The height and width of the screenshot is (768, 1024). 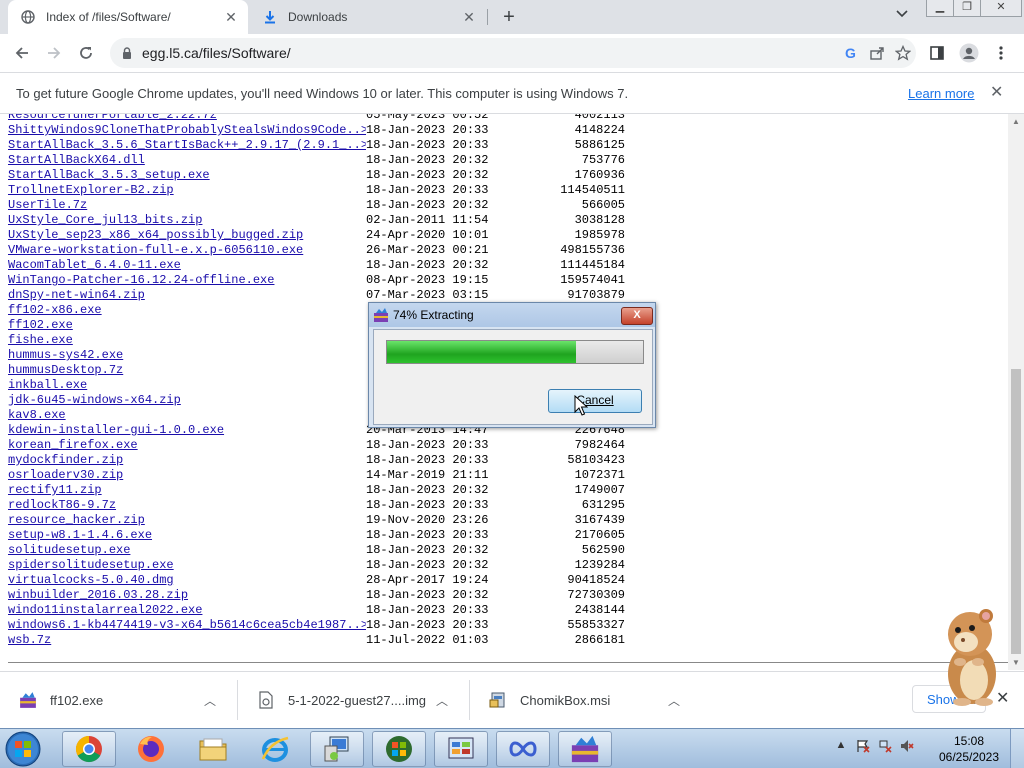 What do you see at coordinates (187, 160) in the screenshot?
I see `file-link: StartAllBackX64.dll` at bounding box center [187, 160].